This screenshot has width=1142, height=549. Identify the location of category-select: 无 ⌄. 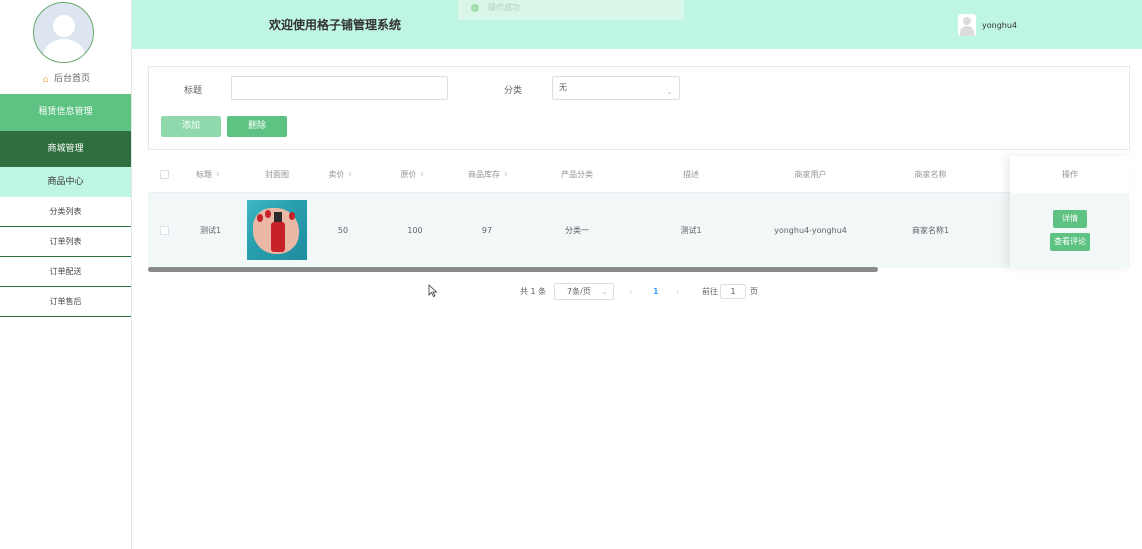
(616, 88).